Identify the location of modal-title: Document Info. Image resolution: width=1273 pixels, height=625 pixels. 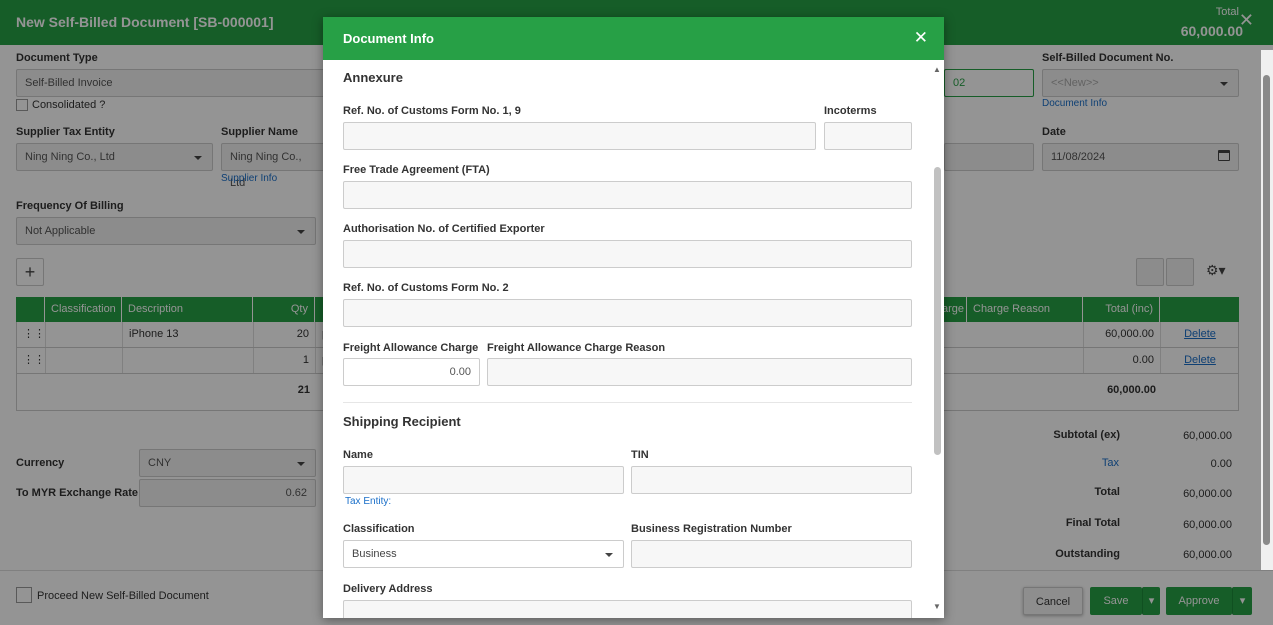
(388, 38).